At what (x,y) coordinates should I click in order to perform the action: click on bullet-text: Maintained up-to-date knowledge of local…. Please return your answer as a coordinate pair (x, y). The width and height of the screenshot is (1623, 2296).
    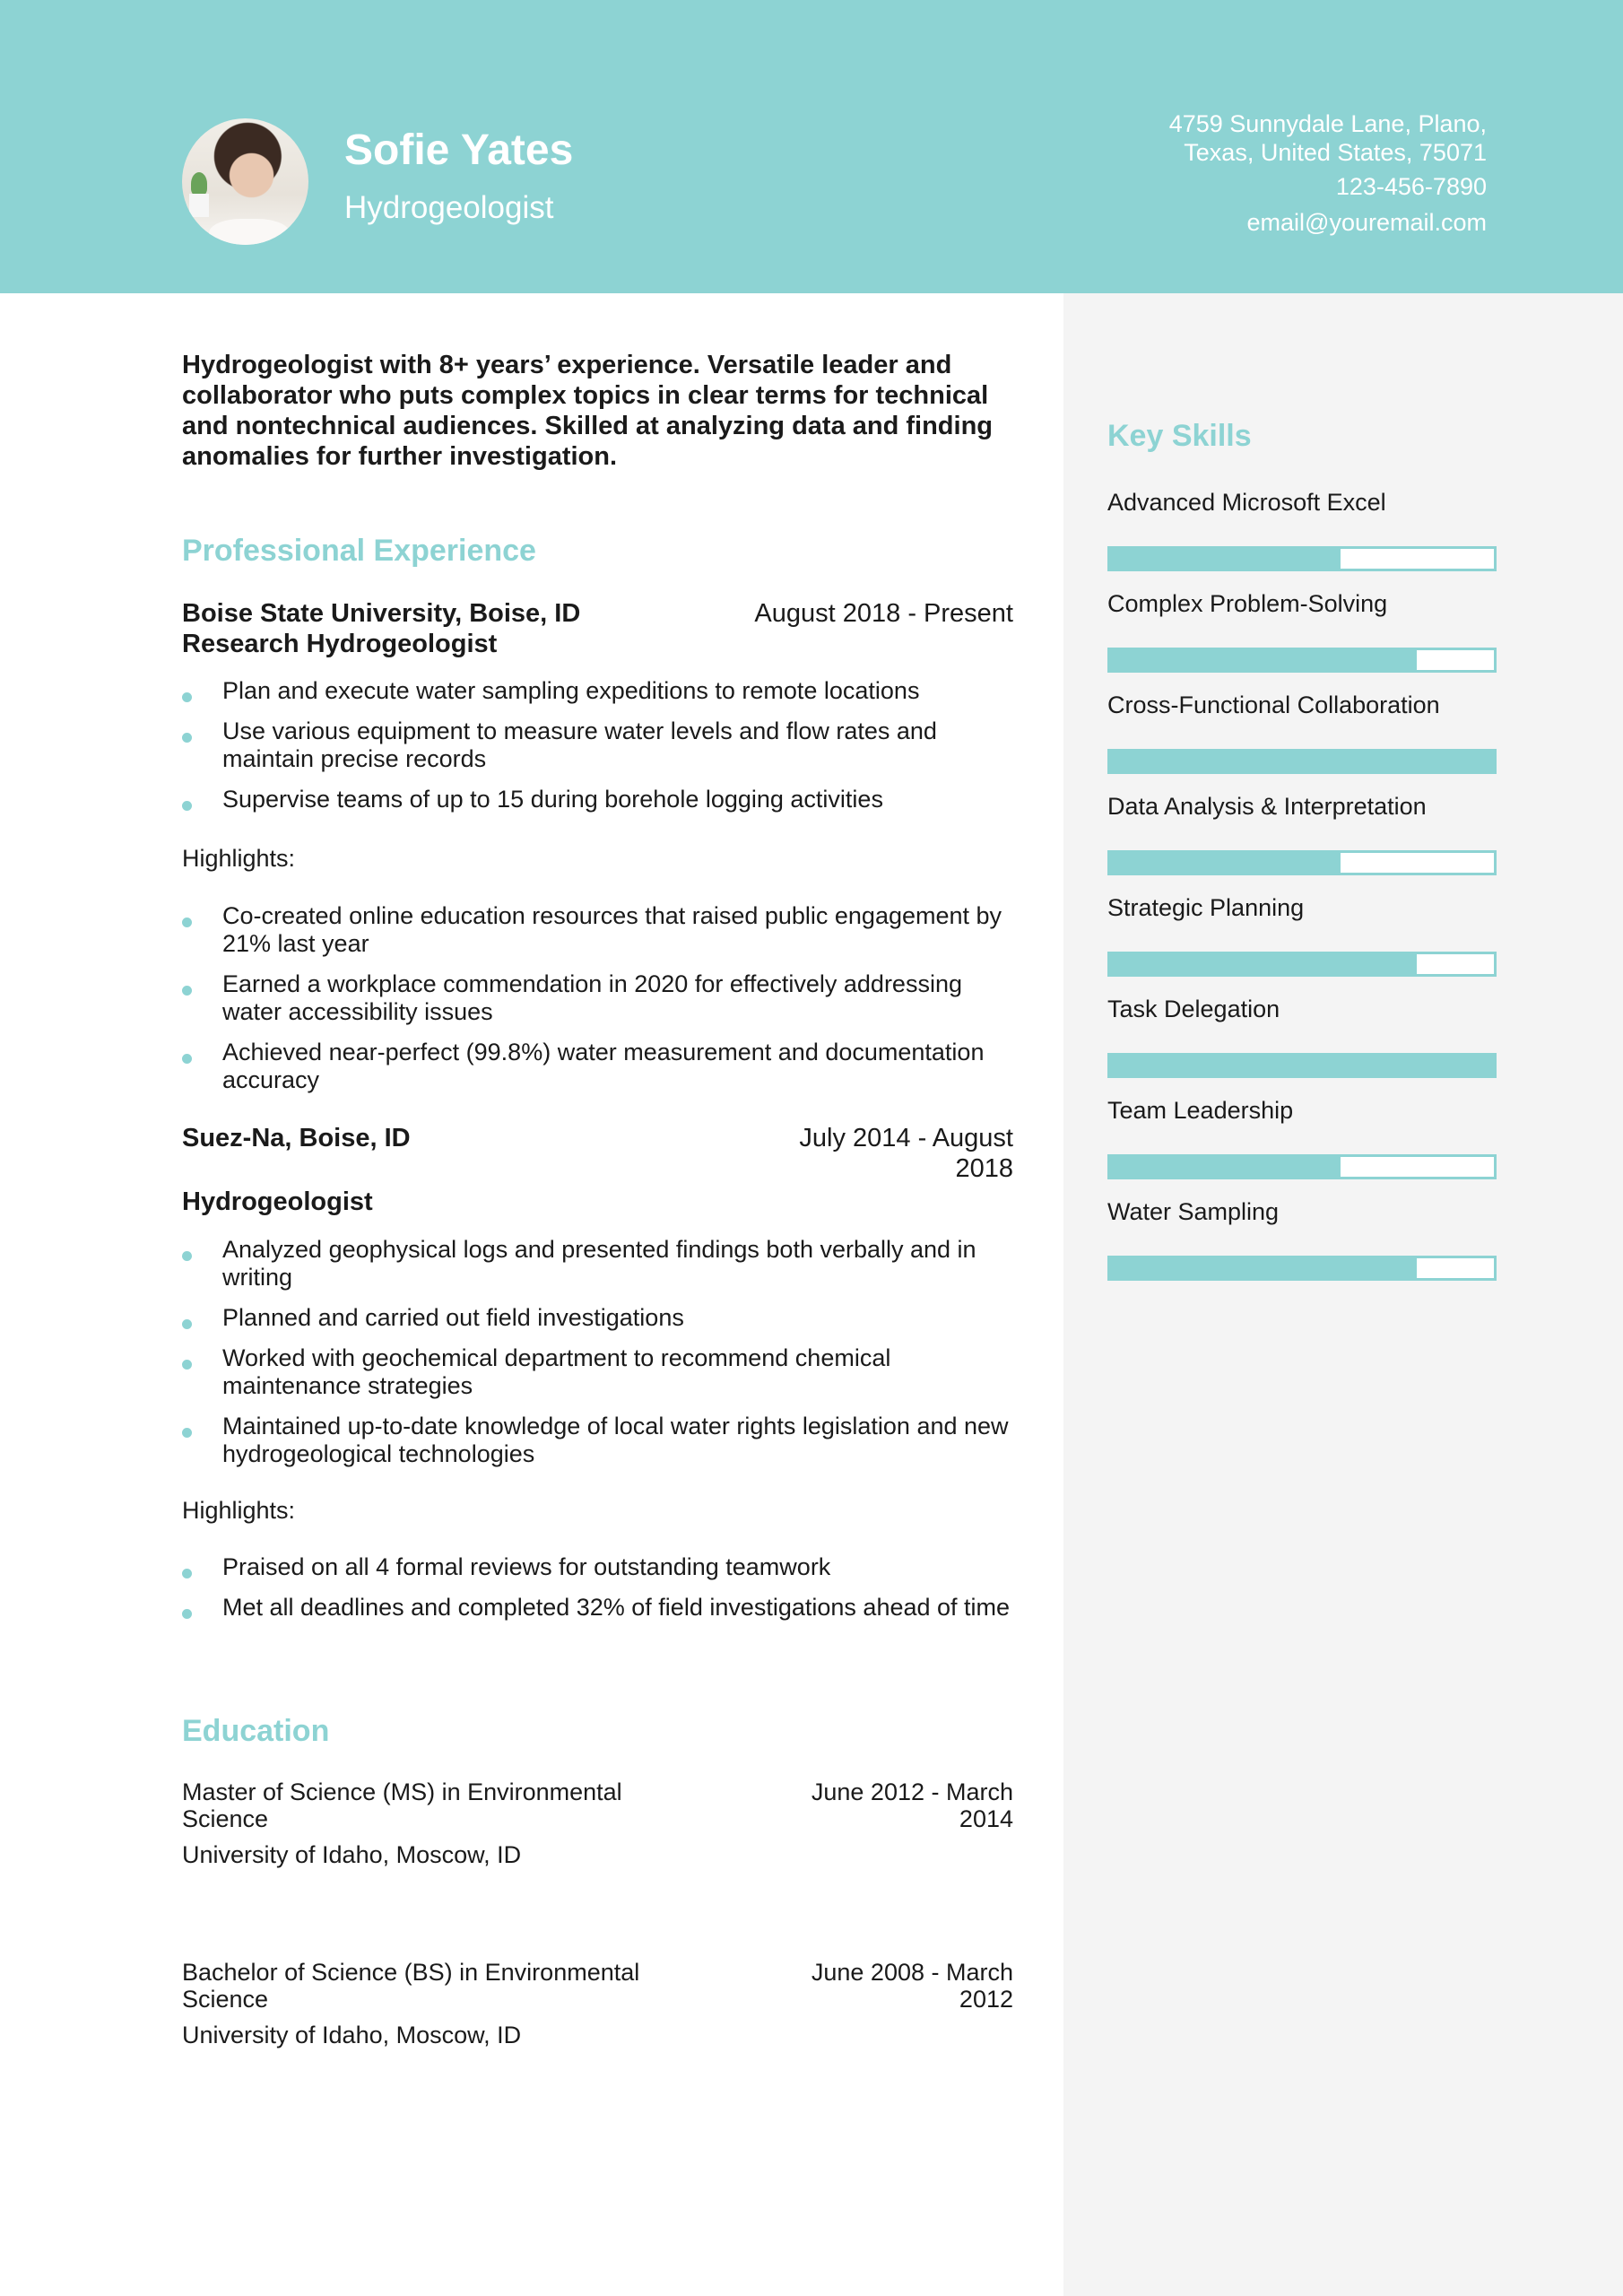
    Looking at the image, I should click on (615, 1440).